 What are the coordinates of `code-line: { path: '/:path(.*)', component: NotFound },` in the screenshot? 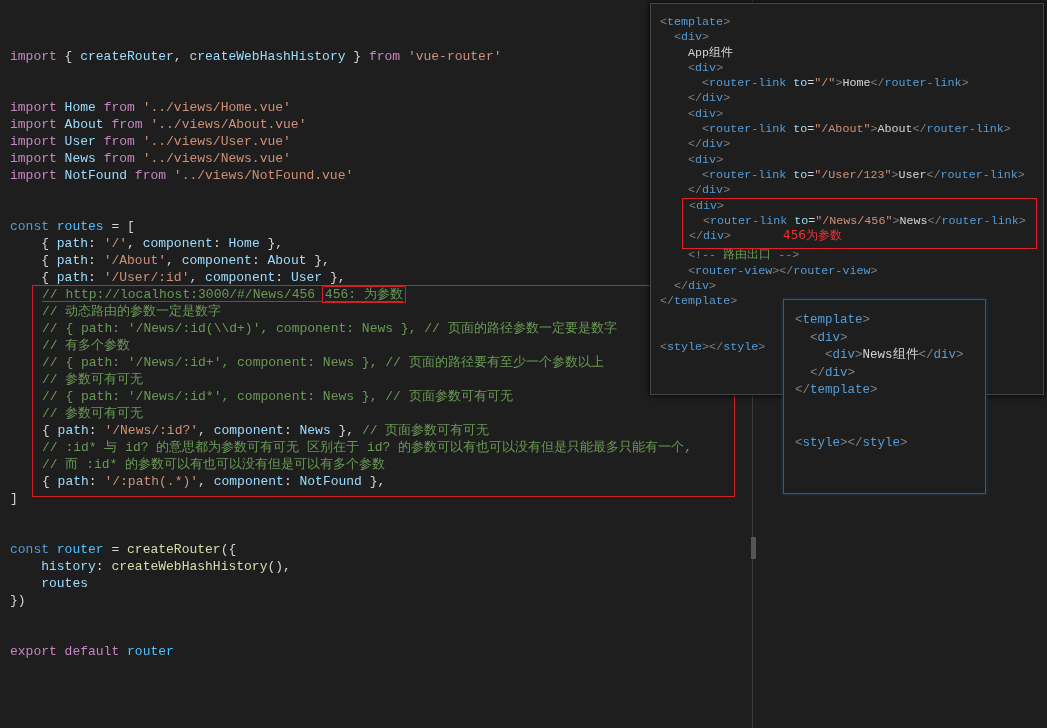 It's located at (214, 481).